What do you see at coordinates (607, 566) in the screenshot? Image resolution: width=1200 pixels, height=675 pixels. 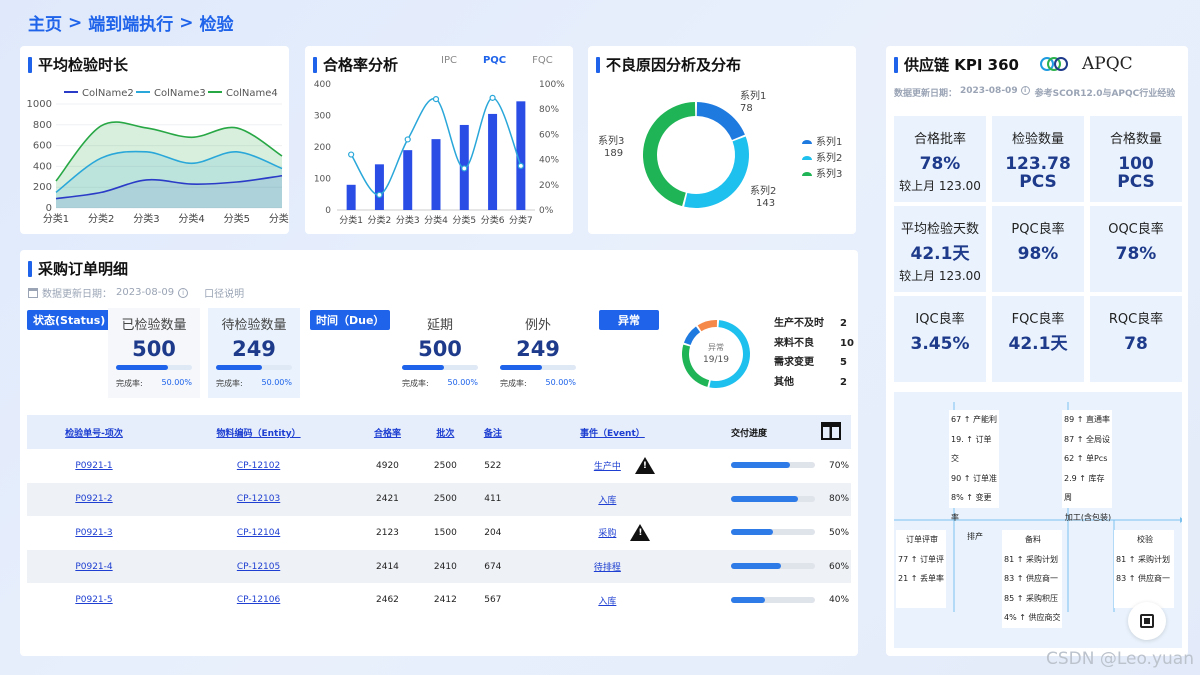 I see `table-link: 待排程` at bounding box center [607, 566].